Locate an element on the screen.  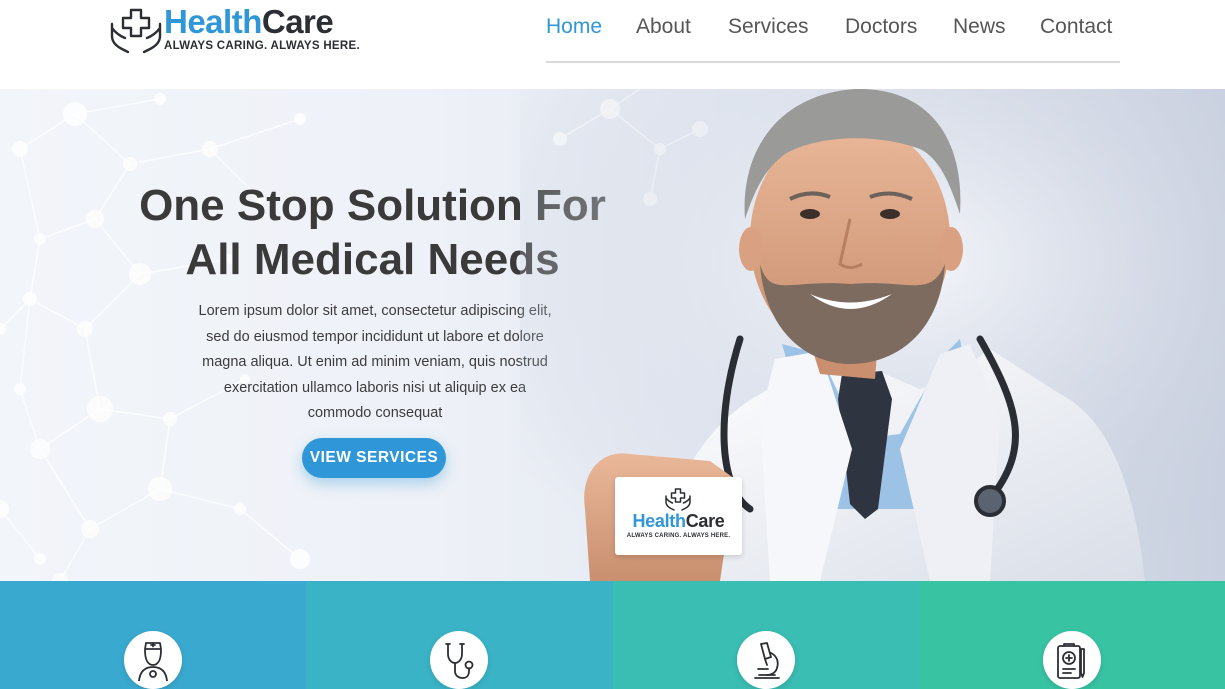
business-card: HealthCare ALWAYS CARING. ALWAYS HERE. is located at coordinates (678, 516).